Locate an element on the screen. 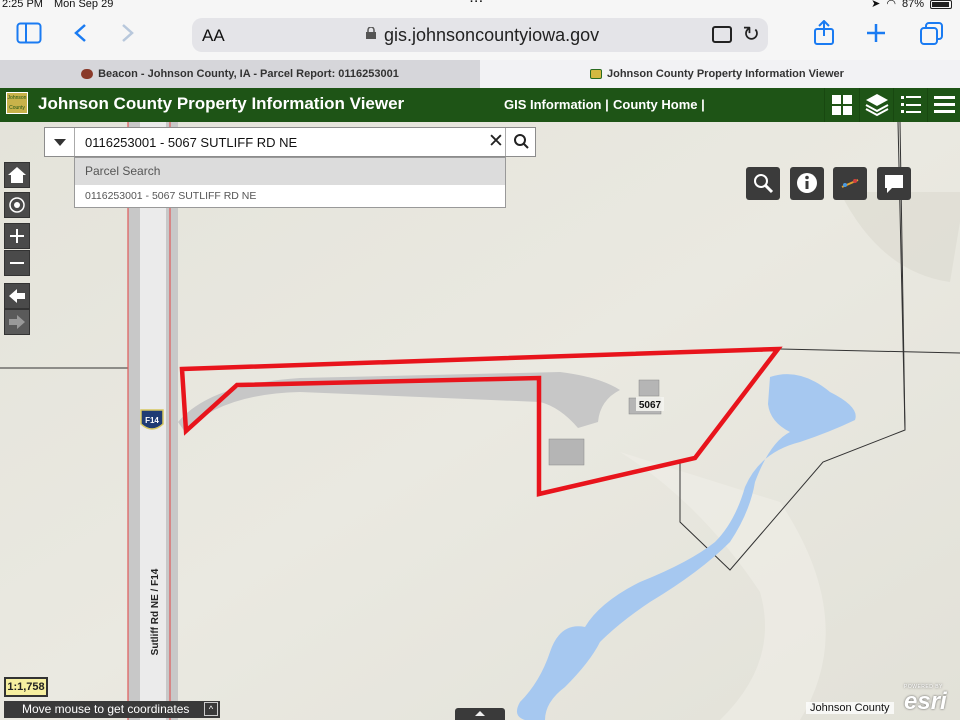 The image size is (960, 720). sidebar-icon is located at coordinates (29, 33).